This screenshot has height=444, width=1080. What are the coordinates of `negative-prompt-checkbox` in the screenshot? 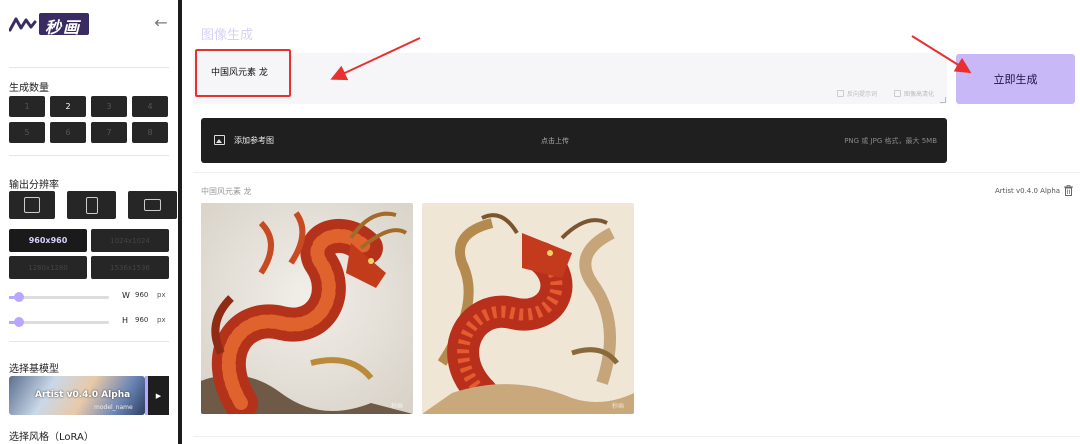 It's located at (840, 93).